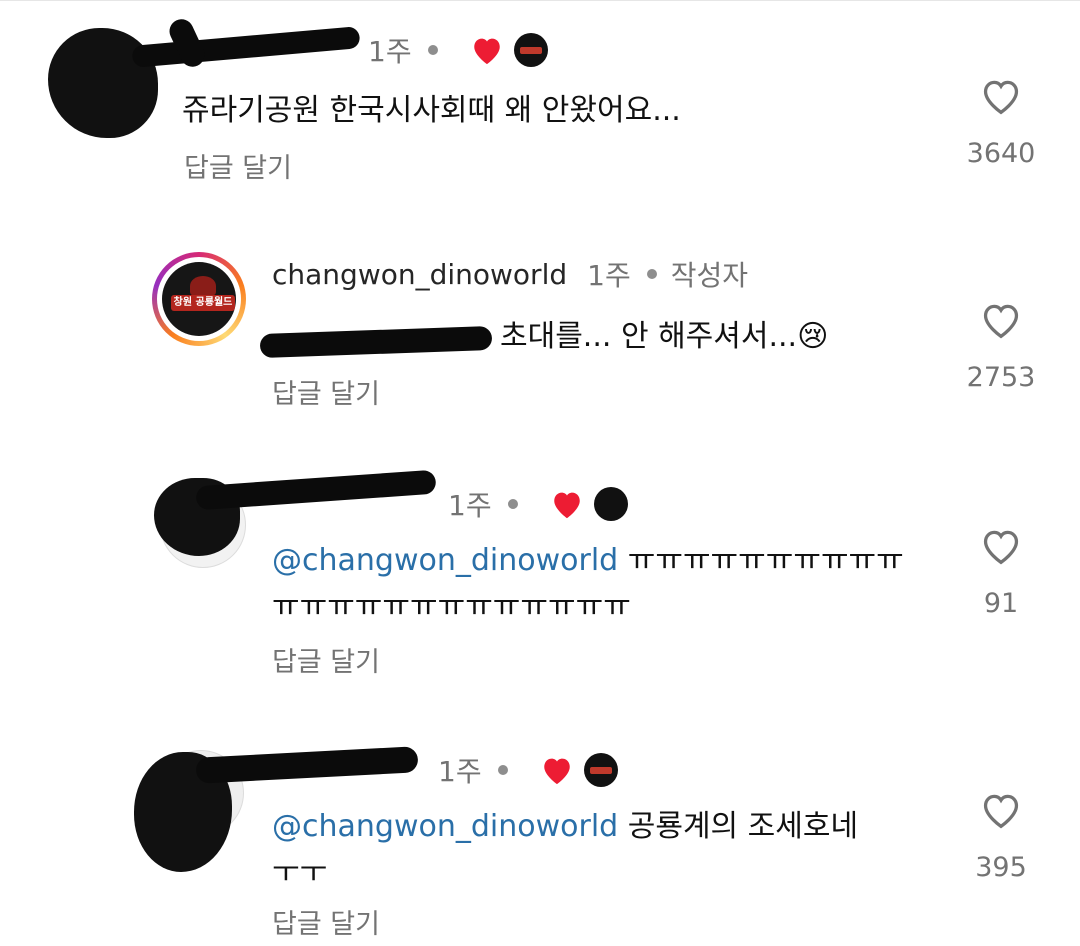  What do you see at coordinates (1001, 867) in the screenshot?
I see `like-count: 395` at bounding box center [1001, 867].